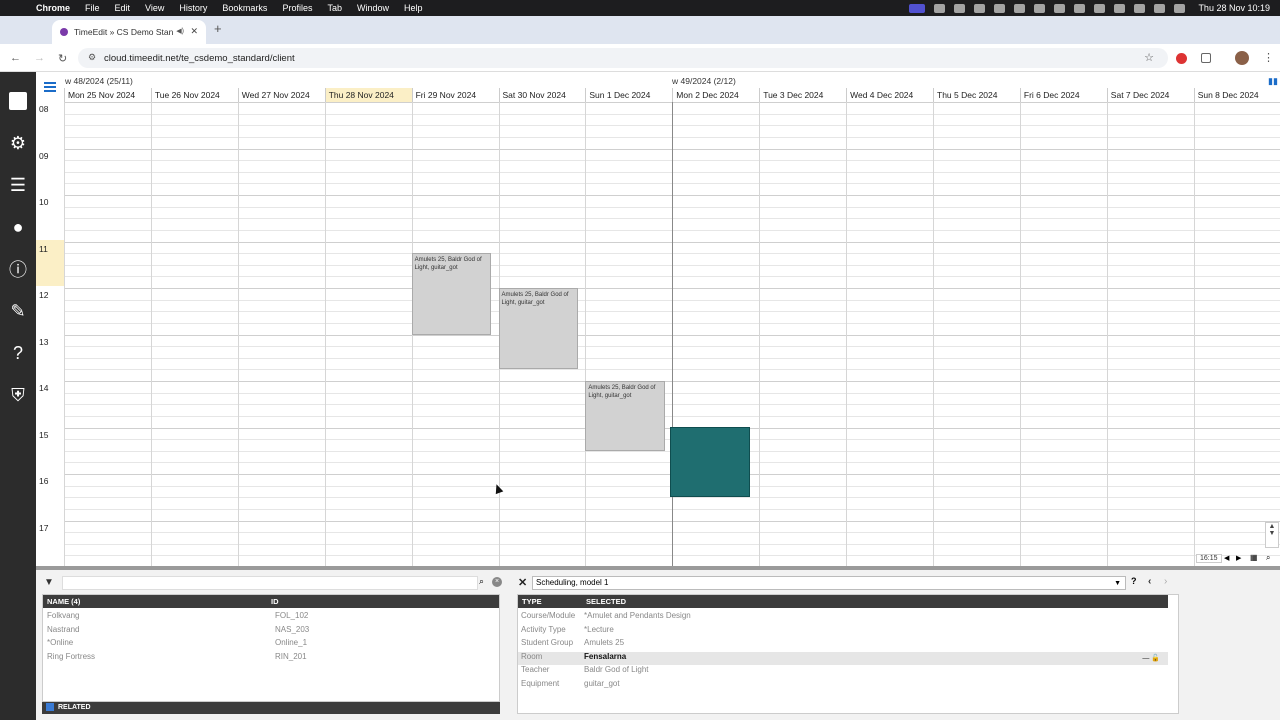 The height and width of the screenshot is (720, 1280). What do you see at coordinates (1234, 8) in the screenshot?
I see `clock: Thu 28 Nov 10:19` at bounding box center [1234, 8].